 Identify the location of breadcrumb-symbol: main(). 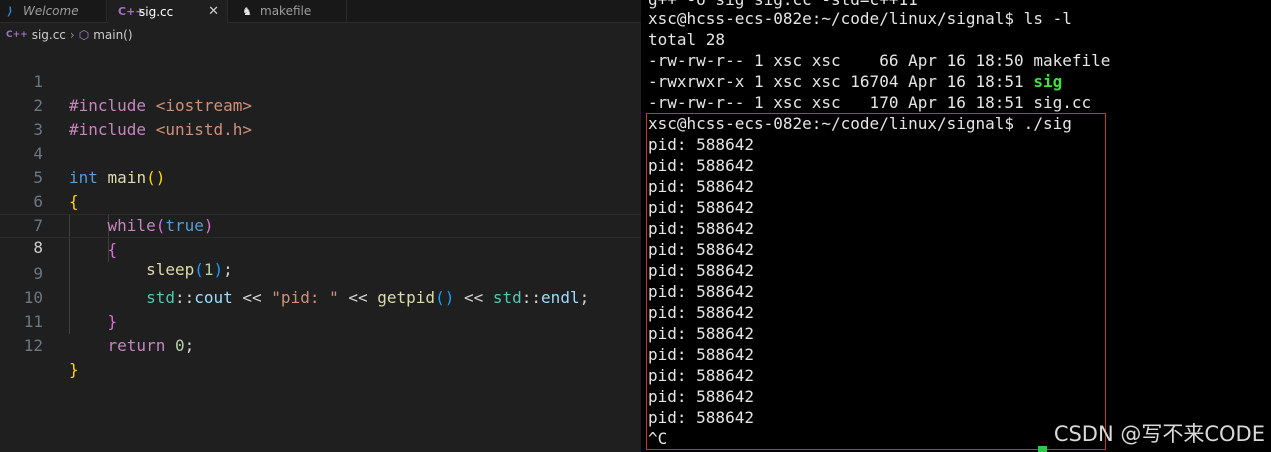
(112, 35).